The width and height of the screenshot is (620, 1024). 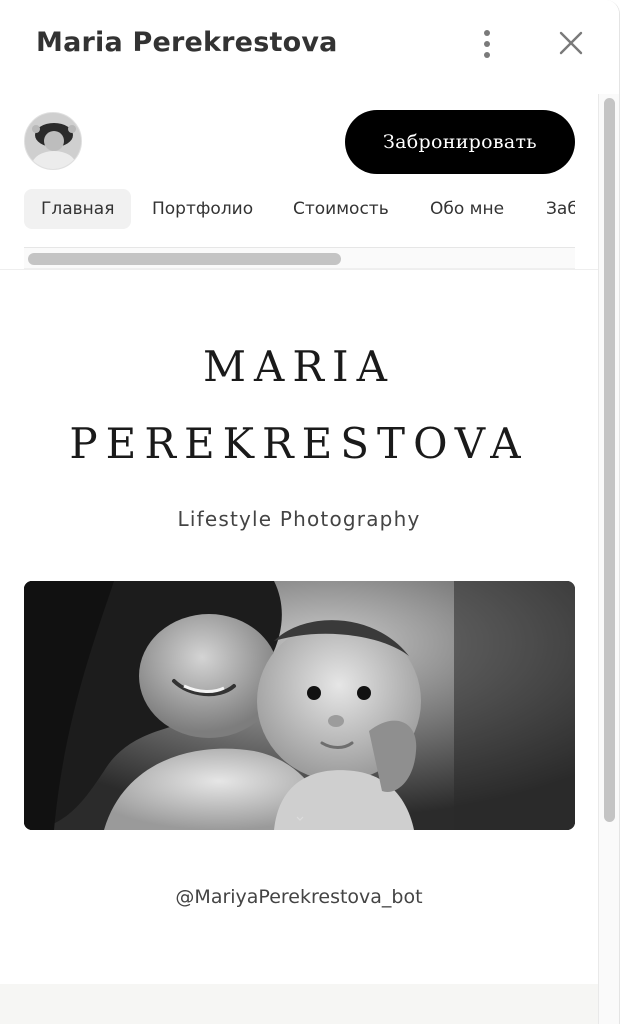 What do you see at coordinates (460, 142) in the screenshot?
I see `book-button: Забронировать` at bounding box center [460, 142].